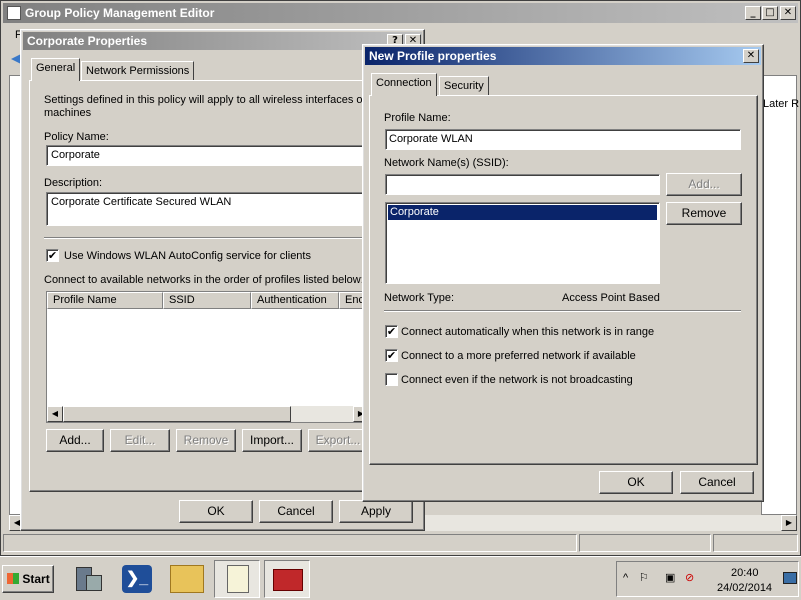 This screenshot has width=801, height=600. I want to click on server-manager-icon, so click(88, 579).